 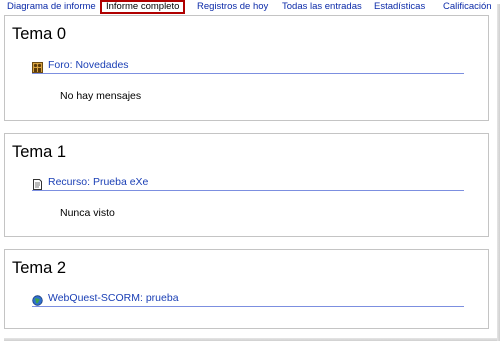 What do you see at coordinates (467, 7) in the screenshot?
I see `tab-calificacion: Calificación` at bounding box center [467, 7].